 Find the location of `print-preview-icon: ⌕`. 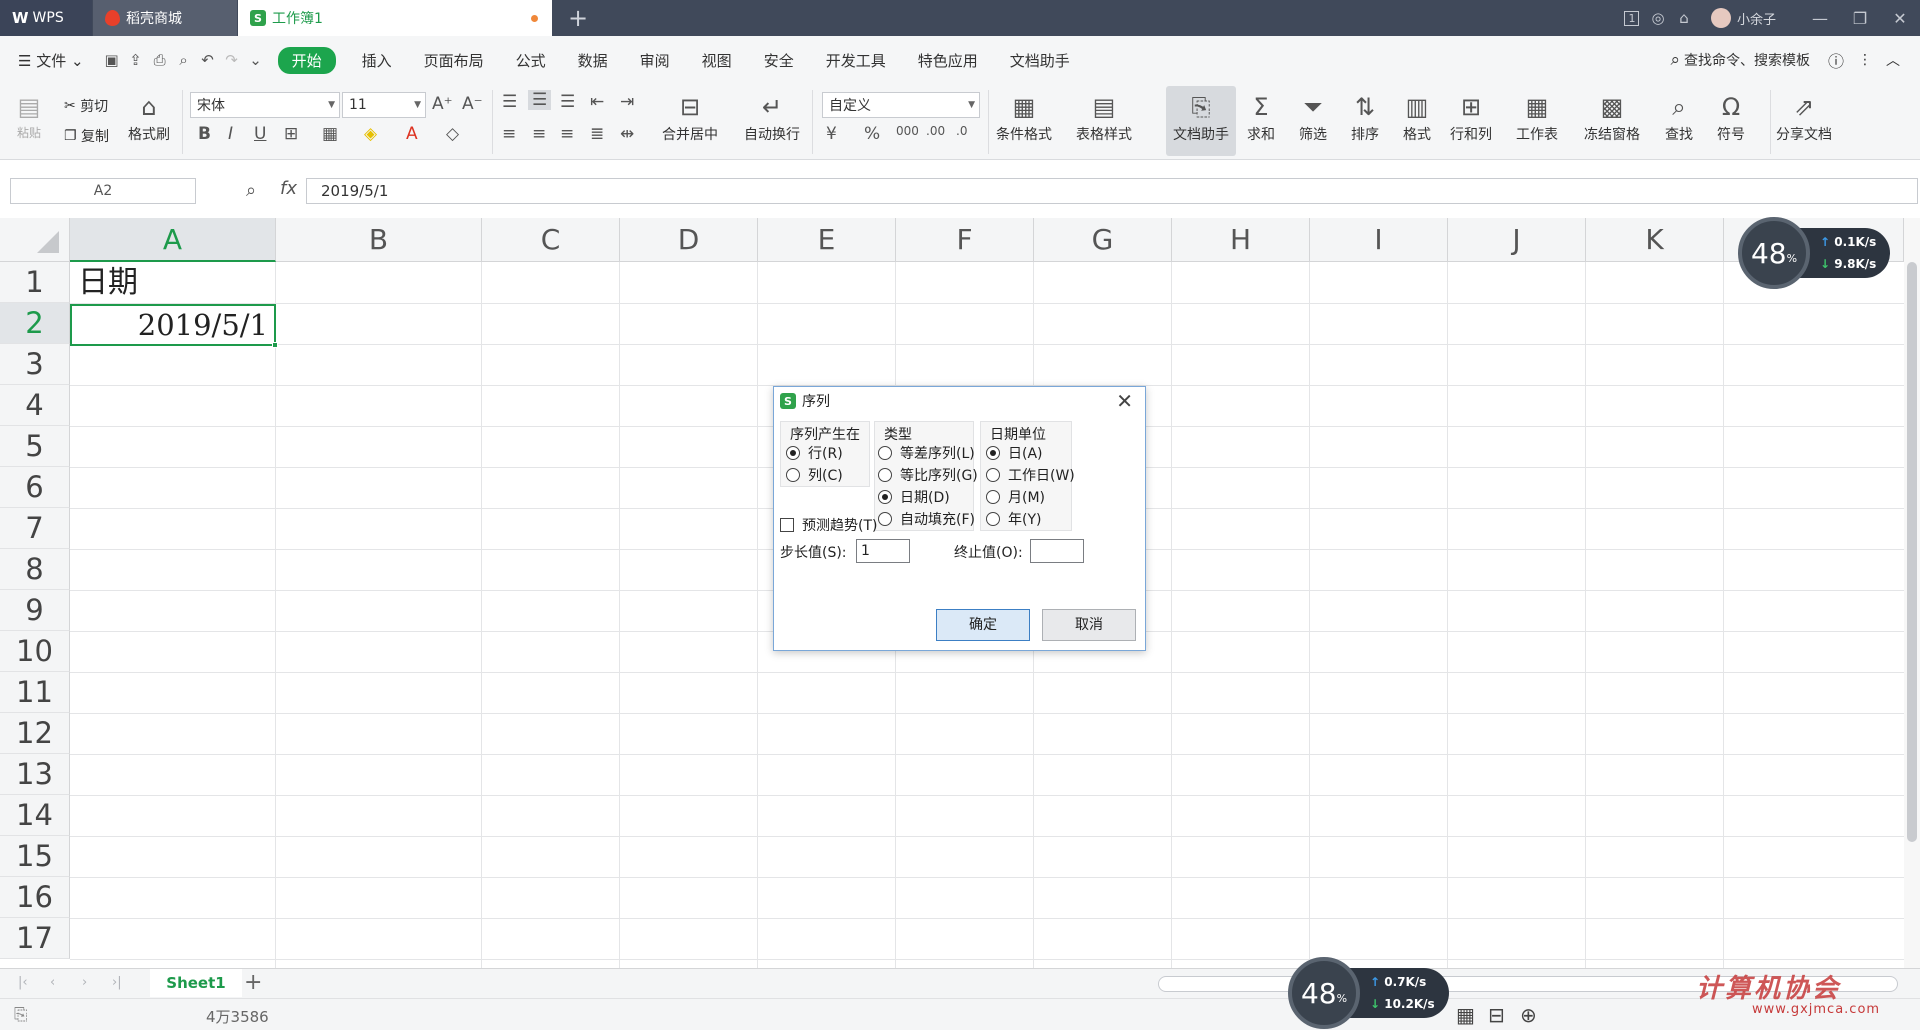

print-preview-icon: ⌕ is located at coordinates (184, 60).